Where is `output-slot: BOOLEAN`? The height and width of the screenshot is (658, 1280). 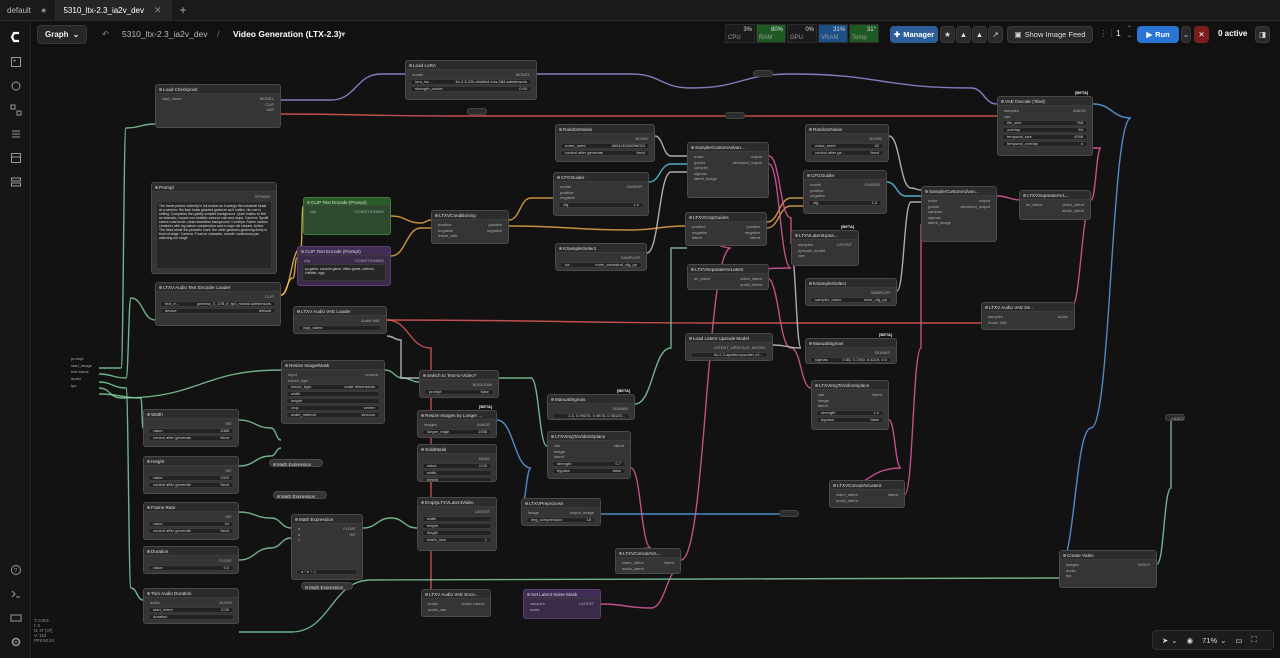 output-slot: BOOLEAN is located at coordinates (482, 384).